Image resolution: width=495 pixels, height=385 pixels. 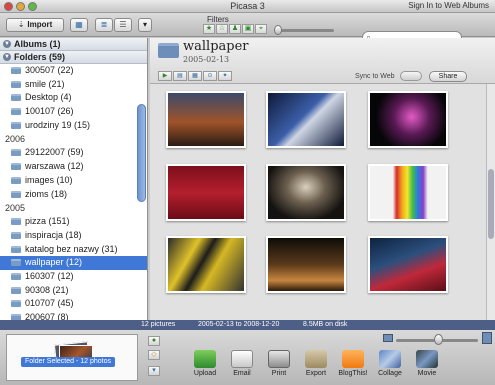 What do you see at coordinates (180, 76) in the screenshot?
I see `movie-icon: ▤` at bounding box center [180, 76].